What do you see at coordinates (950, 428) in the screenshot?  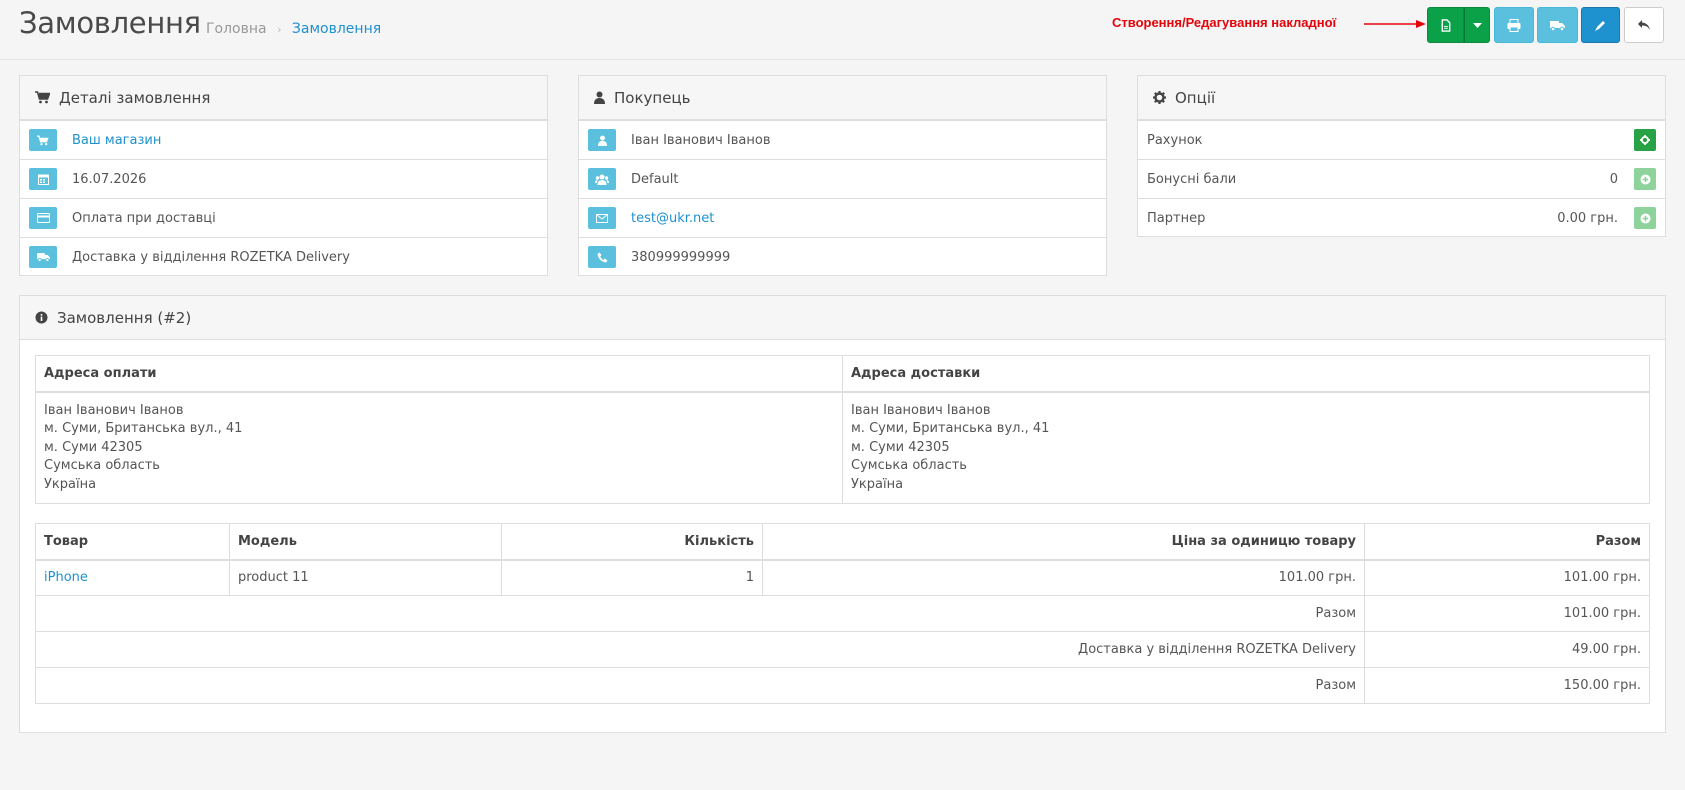 I see `shipping-address-line: м. Суми, Британська вул., 41` at bounding box center [950, 428].